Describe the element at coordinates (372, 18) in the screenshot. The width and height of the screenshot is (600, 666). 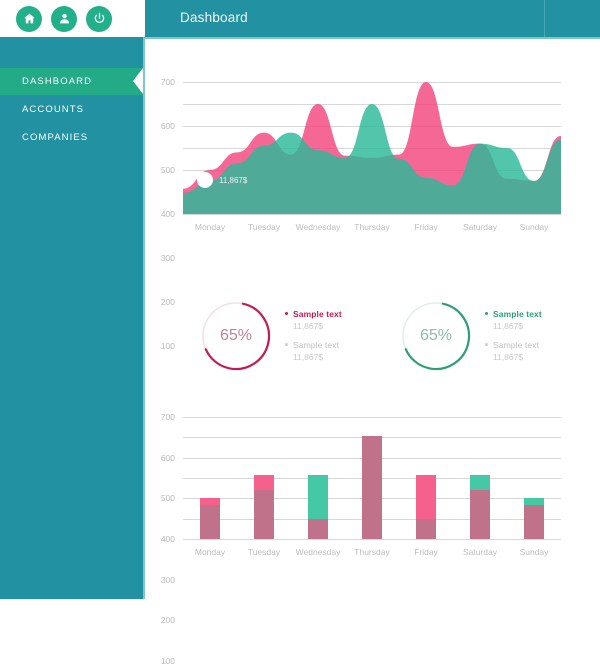
I see `page-header: Dashboard` at that location.